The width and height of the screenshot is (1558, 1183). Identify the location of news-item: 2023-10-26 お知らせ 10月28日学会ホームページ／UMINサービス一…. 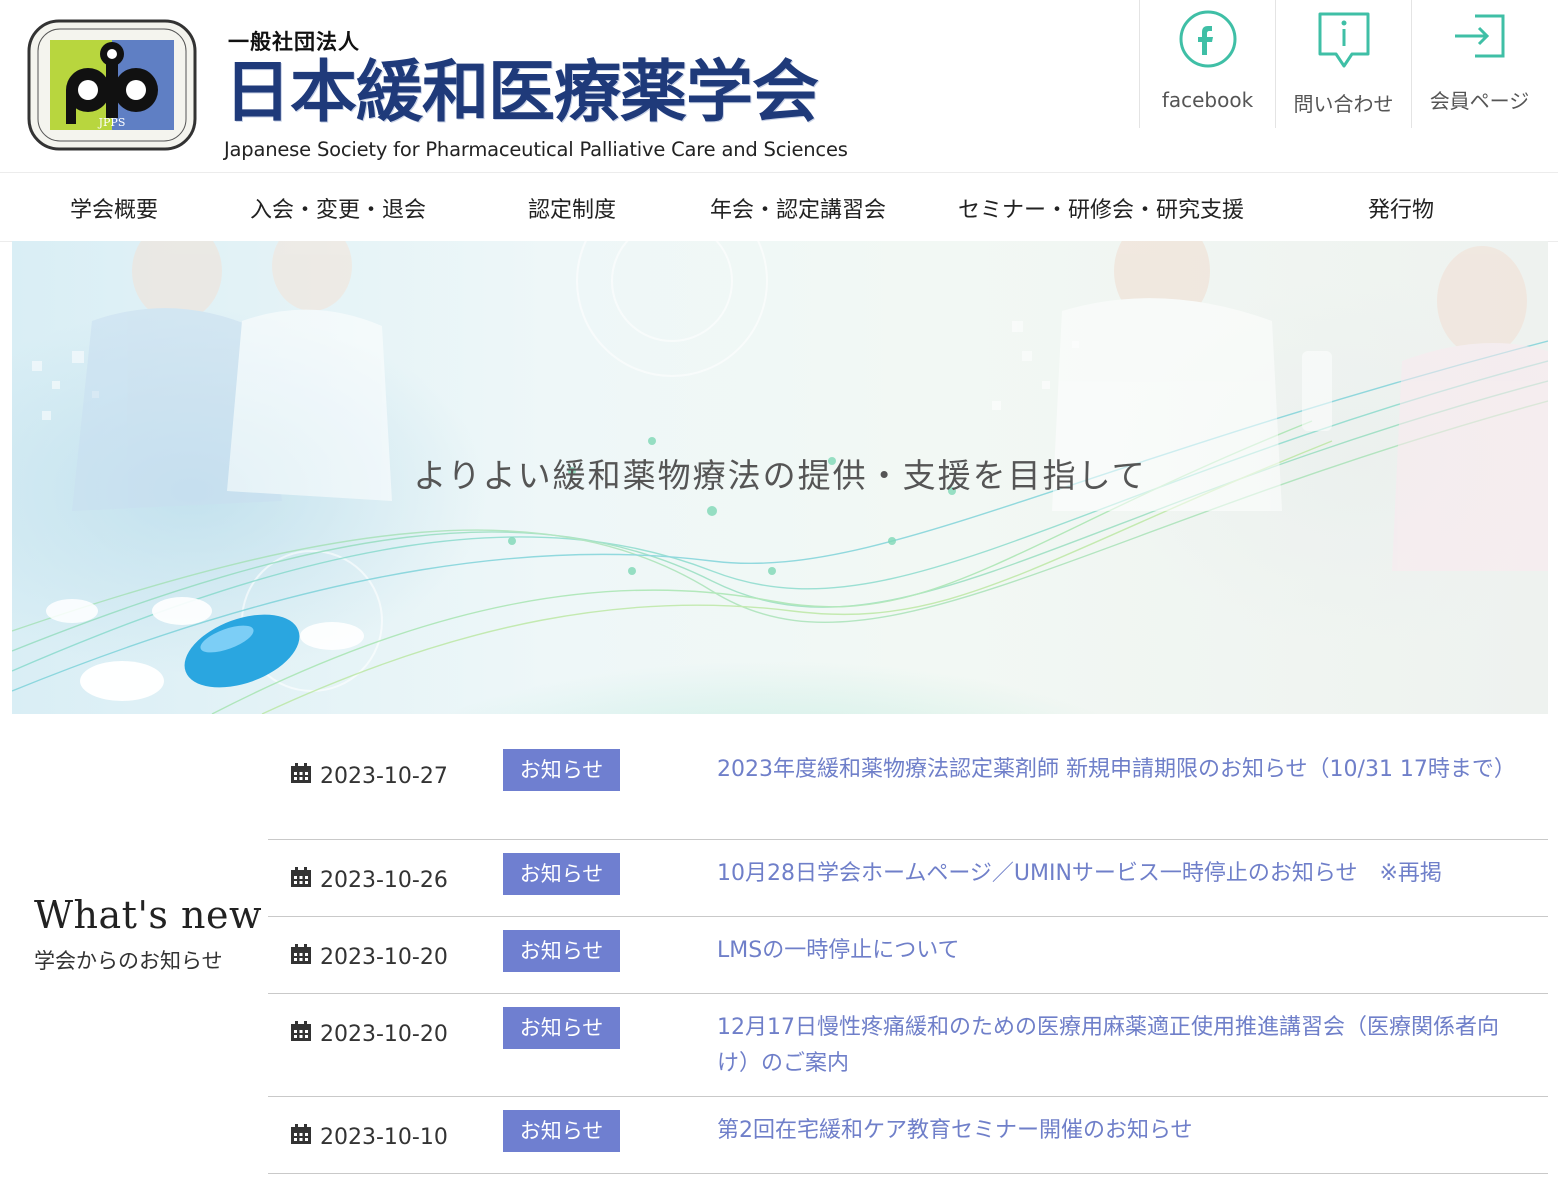
(908, 878).